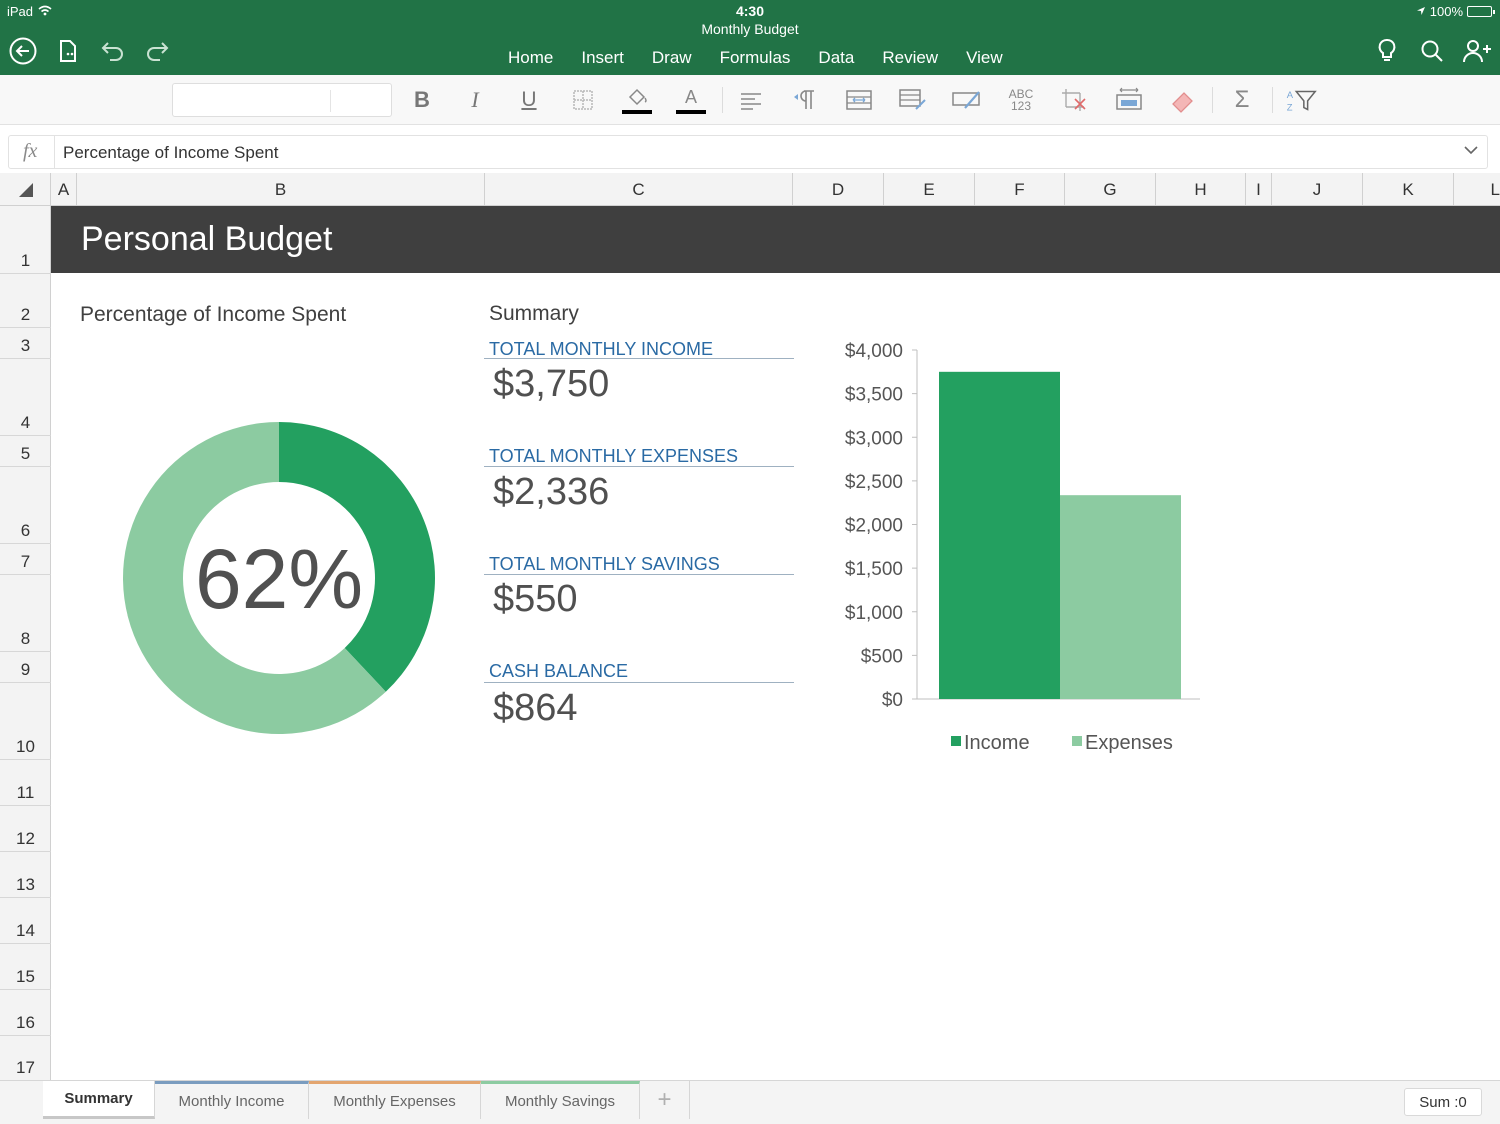 Image resolution: width=1500 pixels, height=1124 pixels. I want to click on sum-indicator: Sum :0, so click(1443, 1102).